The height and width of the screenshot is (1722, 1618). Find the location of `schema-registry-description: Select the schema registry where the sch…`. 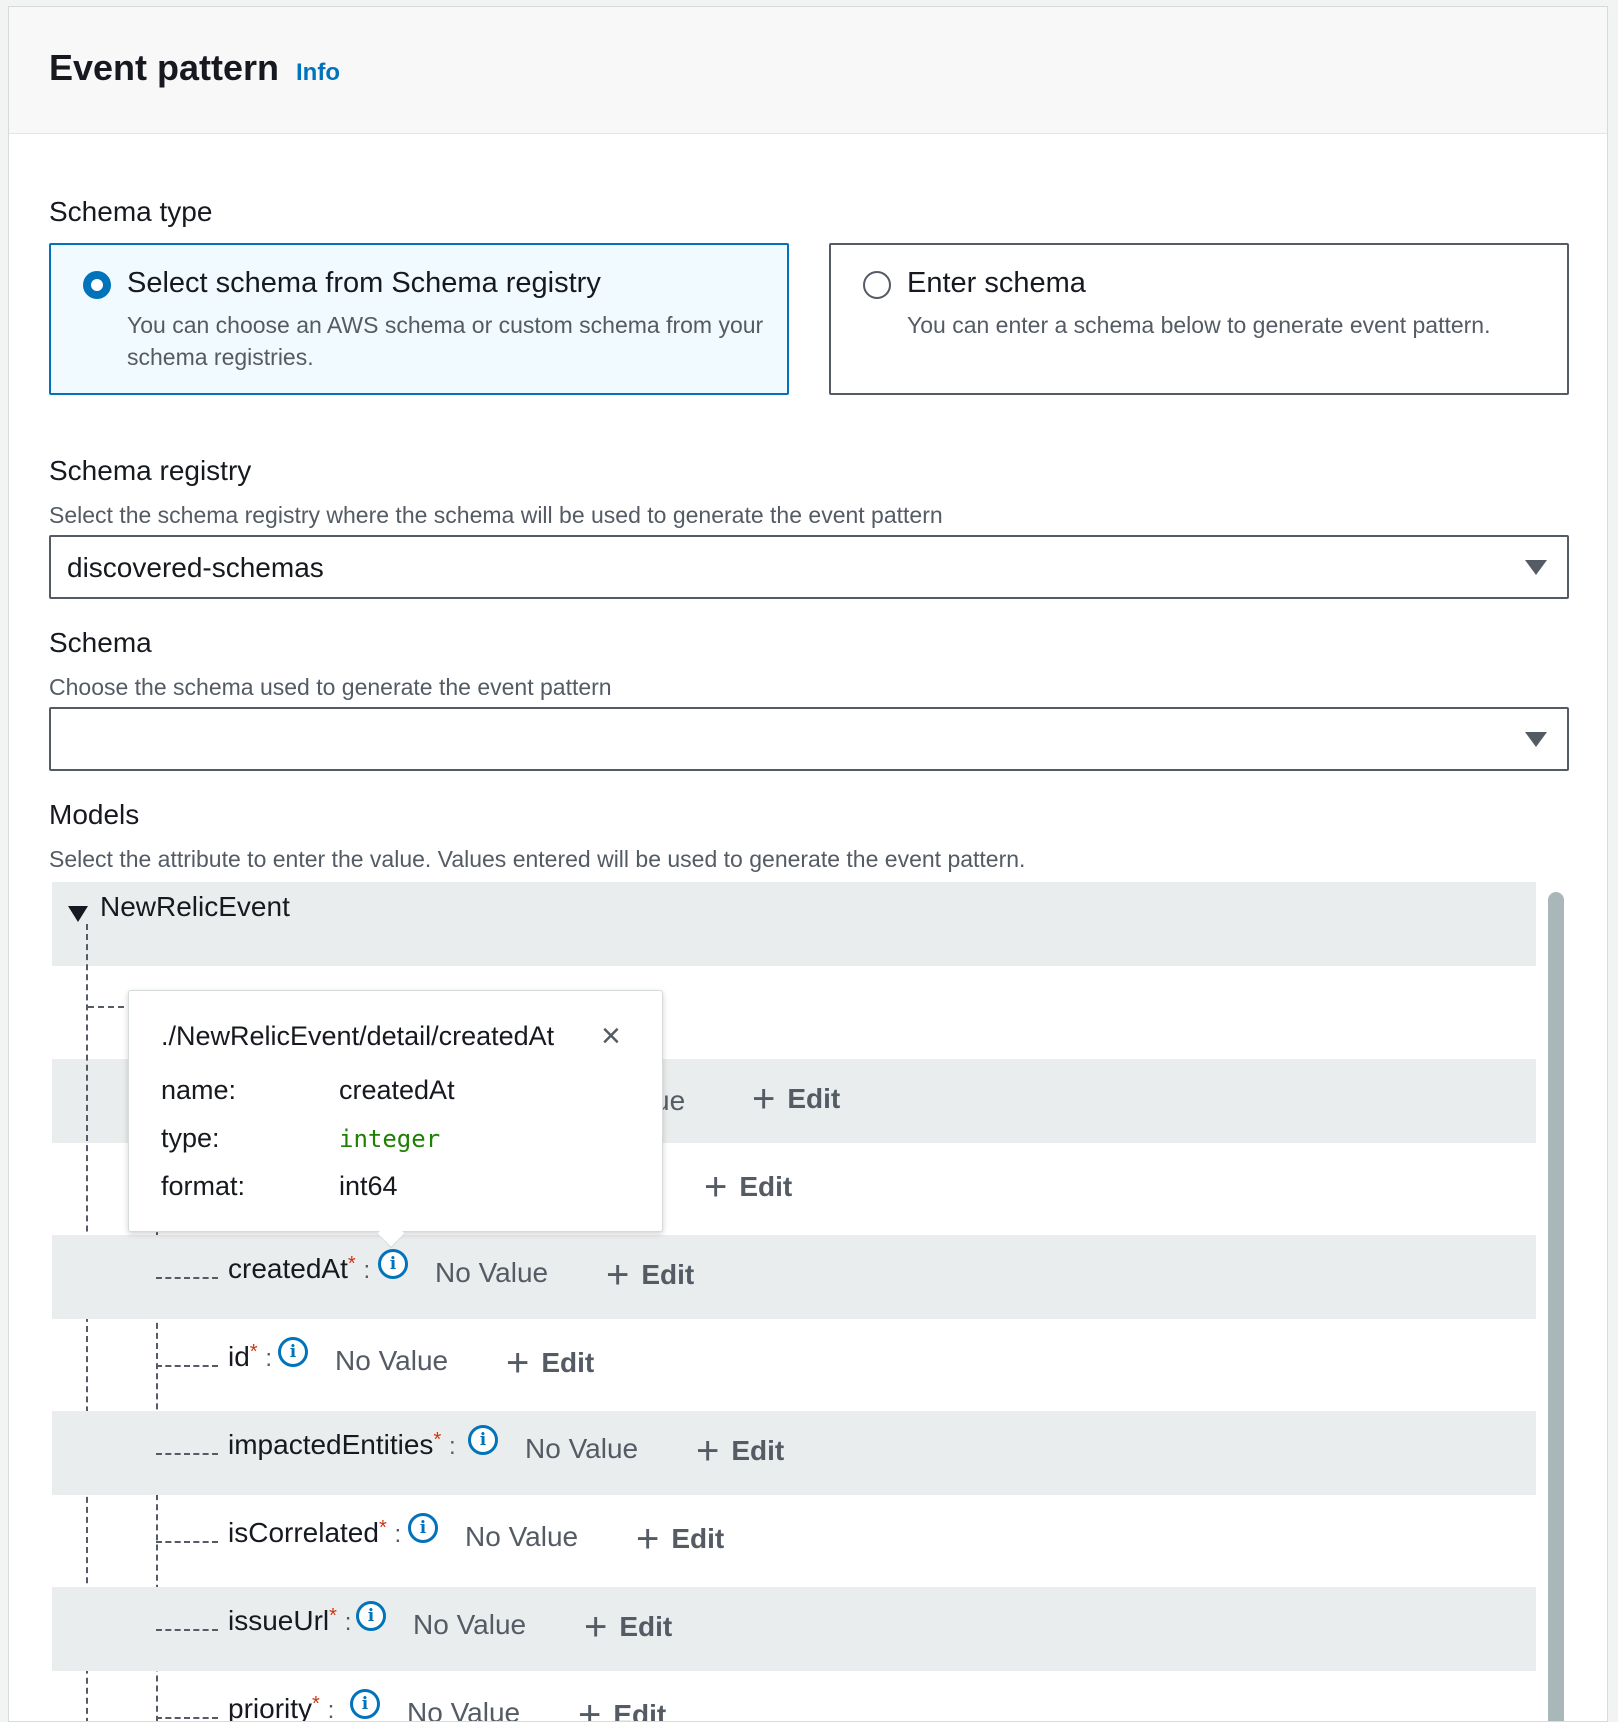

schema-registry-description: Select the schema registry where the sch… is located at coordinates (496, 515).